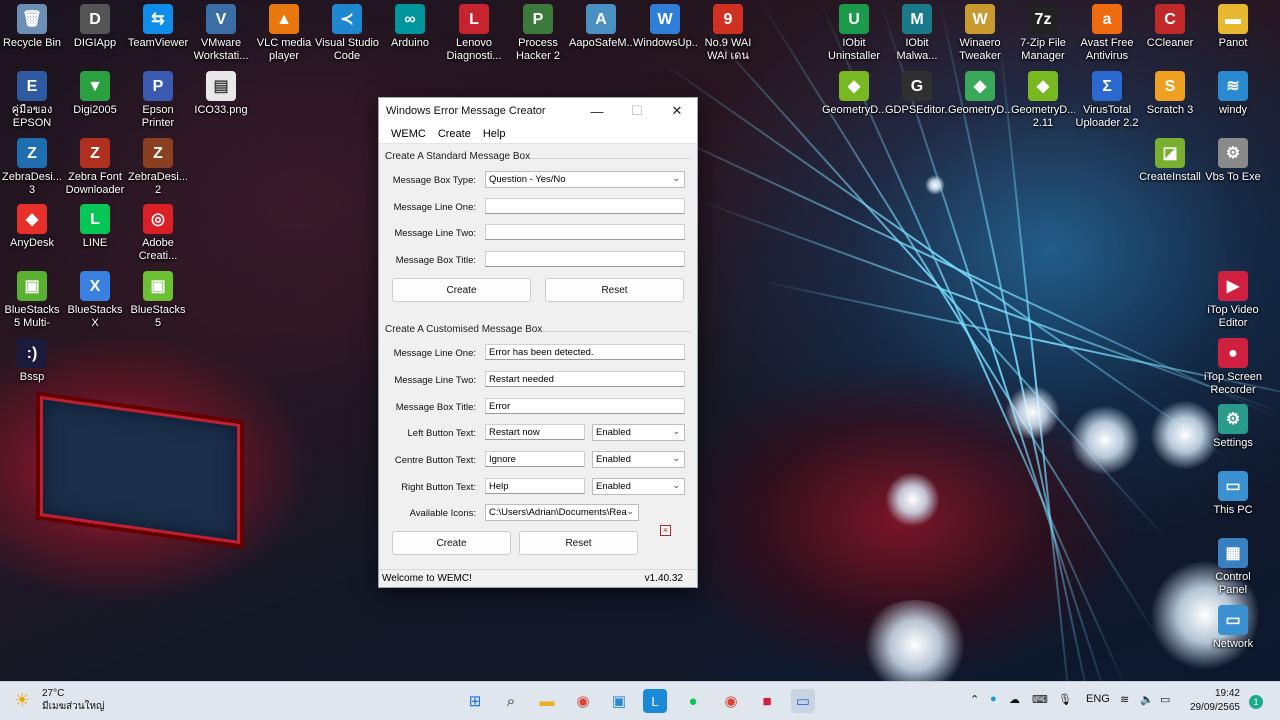 This screenshot has width=1280, height=720. I want to click on start-icon: ⊞, so click(475, 701).